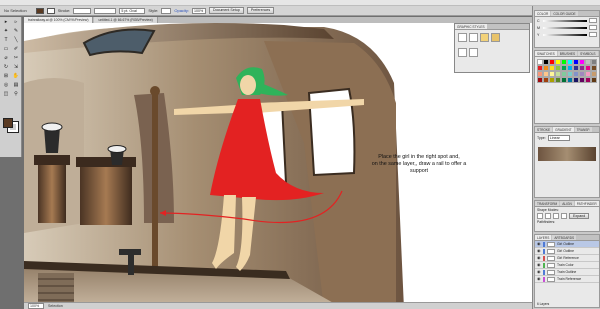 Image resolution: width=600 pixels, height=309 pixels. Describe the element at coordinates (16, 49) in the screenshot. I see `pencil-tool-icon: ✐` at that location.